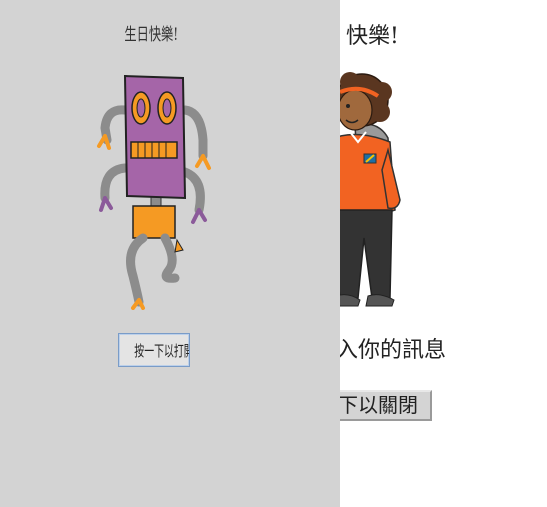 The height and width of the screenshot is (507, 547). What do you see at coordinates (372, 36) in the screenshot?
I see `inside-title: 快樂!` at bounding box center [372, 36].